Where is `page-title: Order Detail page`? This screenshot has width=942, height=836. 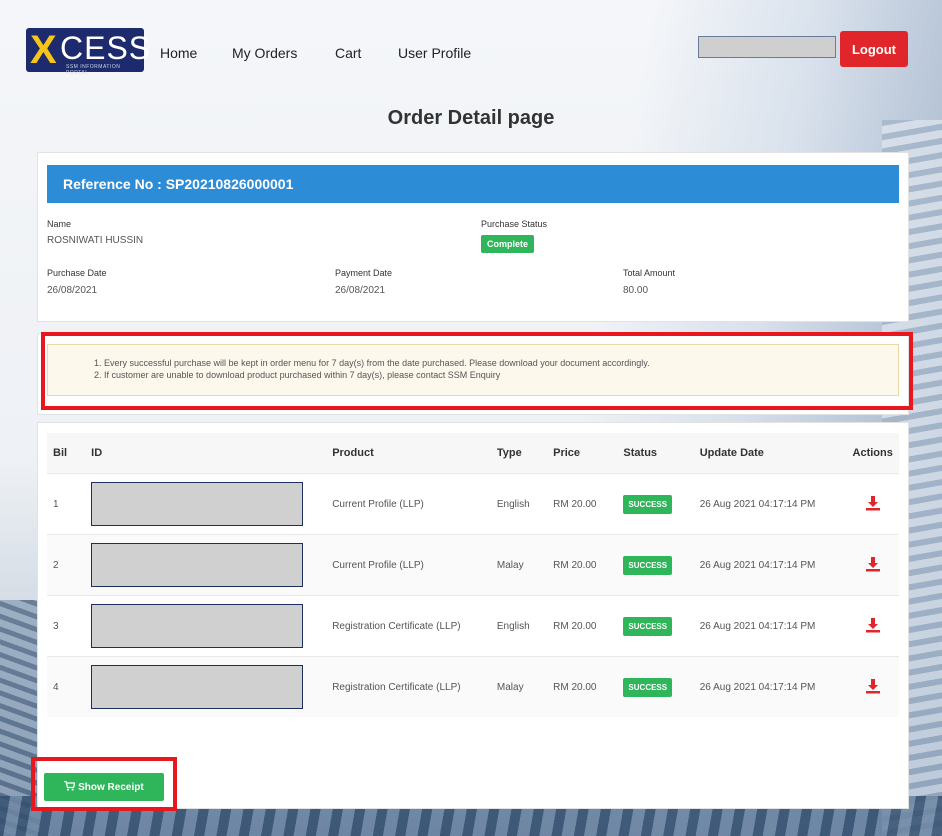
page-title: Order Detail page is located at coordinates (471, 118).